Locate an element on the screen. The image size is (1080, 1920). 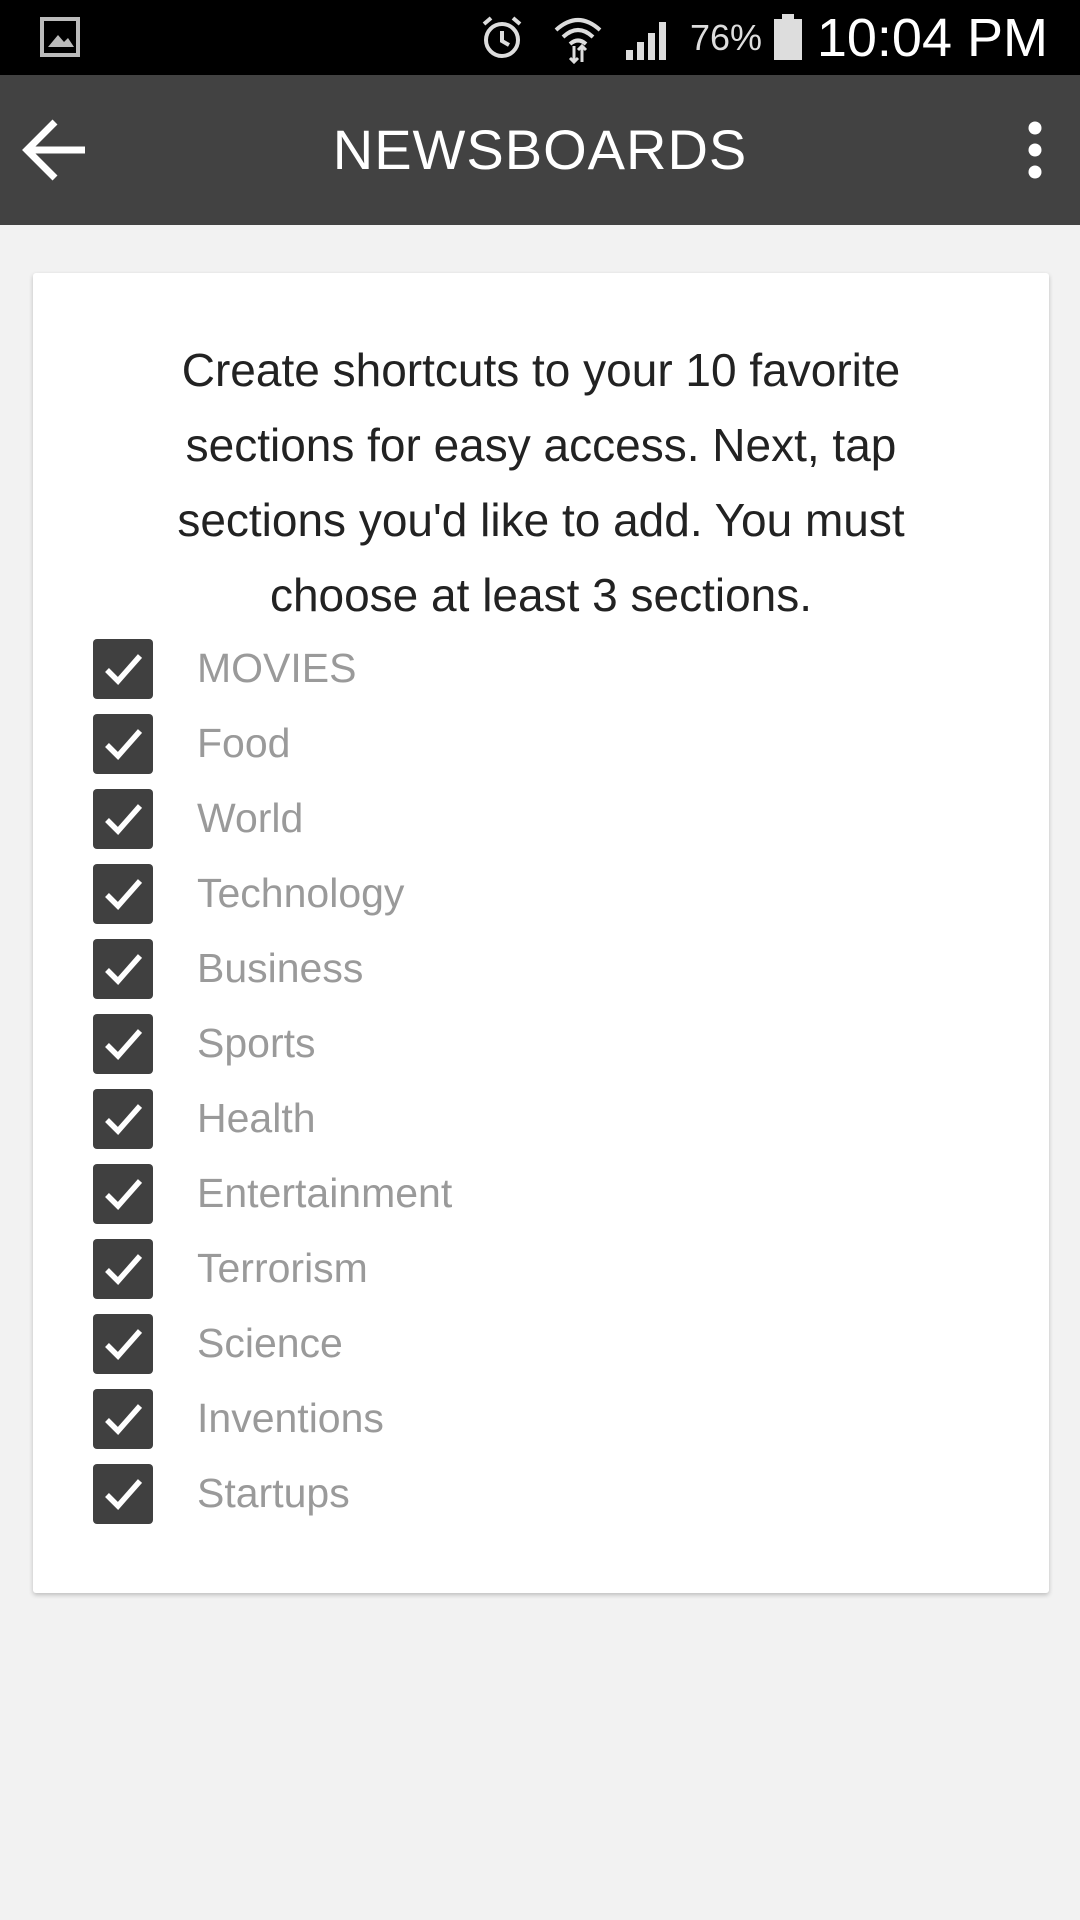
section-label: Technology is located at coordinates (301, 893).